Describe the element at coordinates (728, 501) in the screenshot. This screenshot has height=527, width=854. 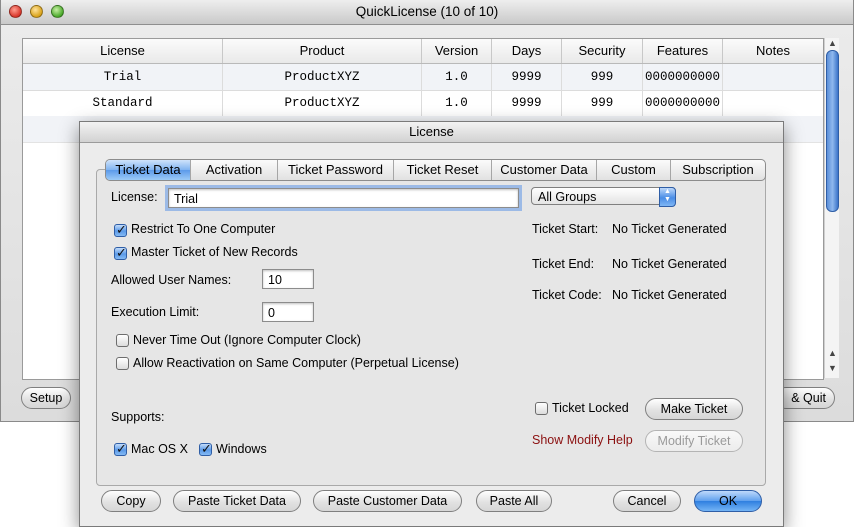
I see `ok-button: OK` at that location.